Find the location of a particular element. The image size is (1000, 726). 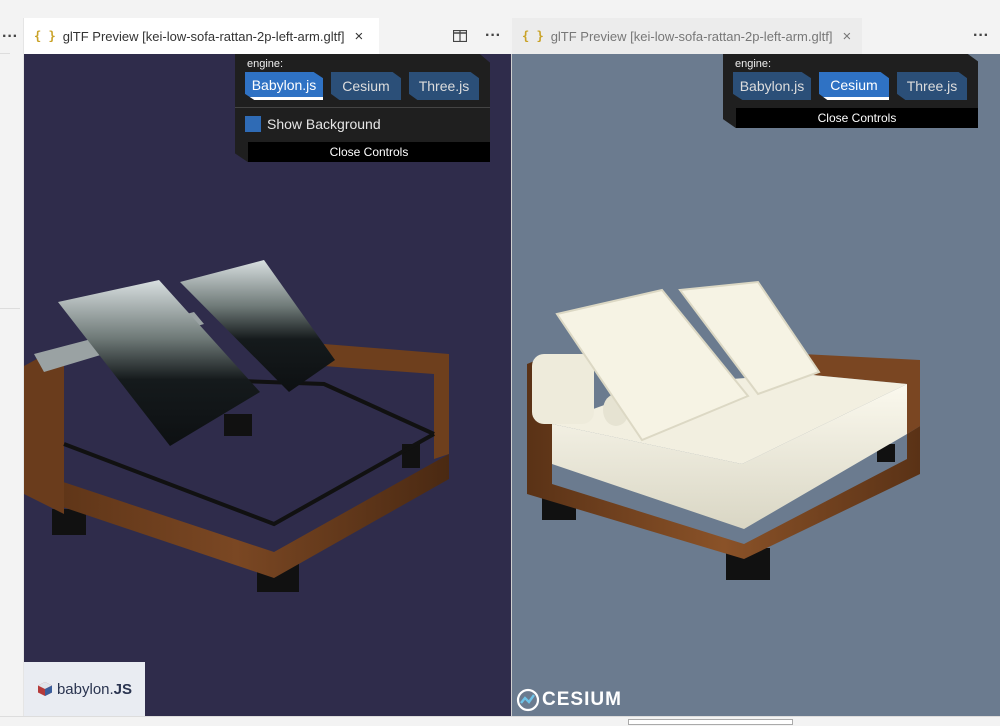

cesium-globe-icon is located at coordinates (528, 700).